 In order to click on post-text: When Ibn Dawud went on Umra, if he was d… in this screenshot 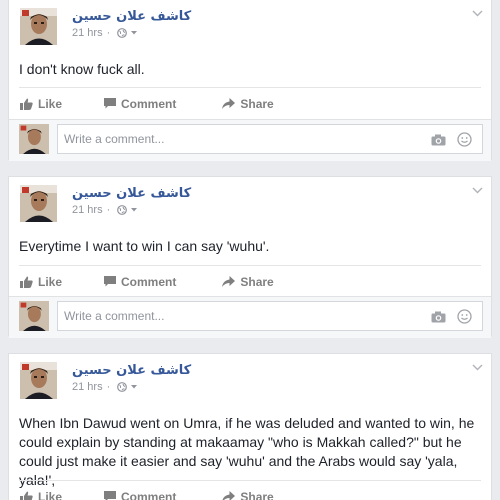, I will do `click(247, 451)`.